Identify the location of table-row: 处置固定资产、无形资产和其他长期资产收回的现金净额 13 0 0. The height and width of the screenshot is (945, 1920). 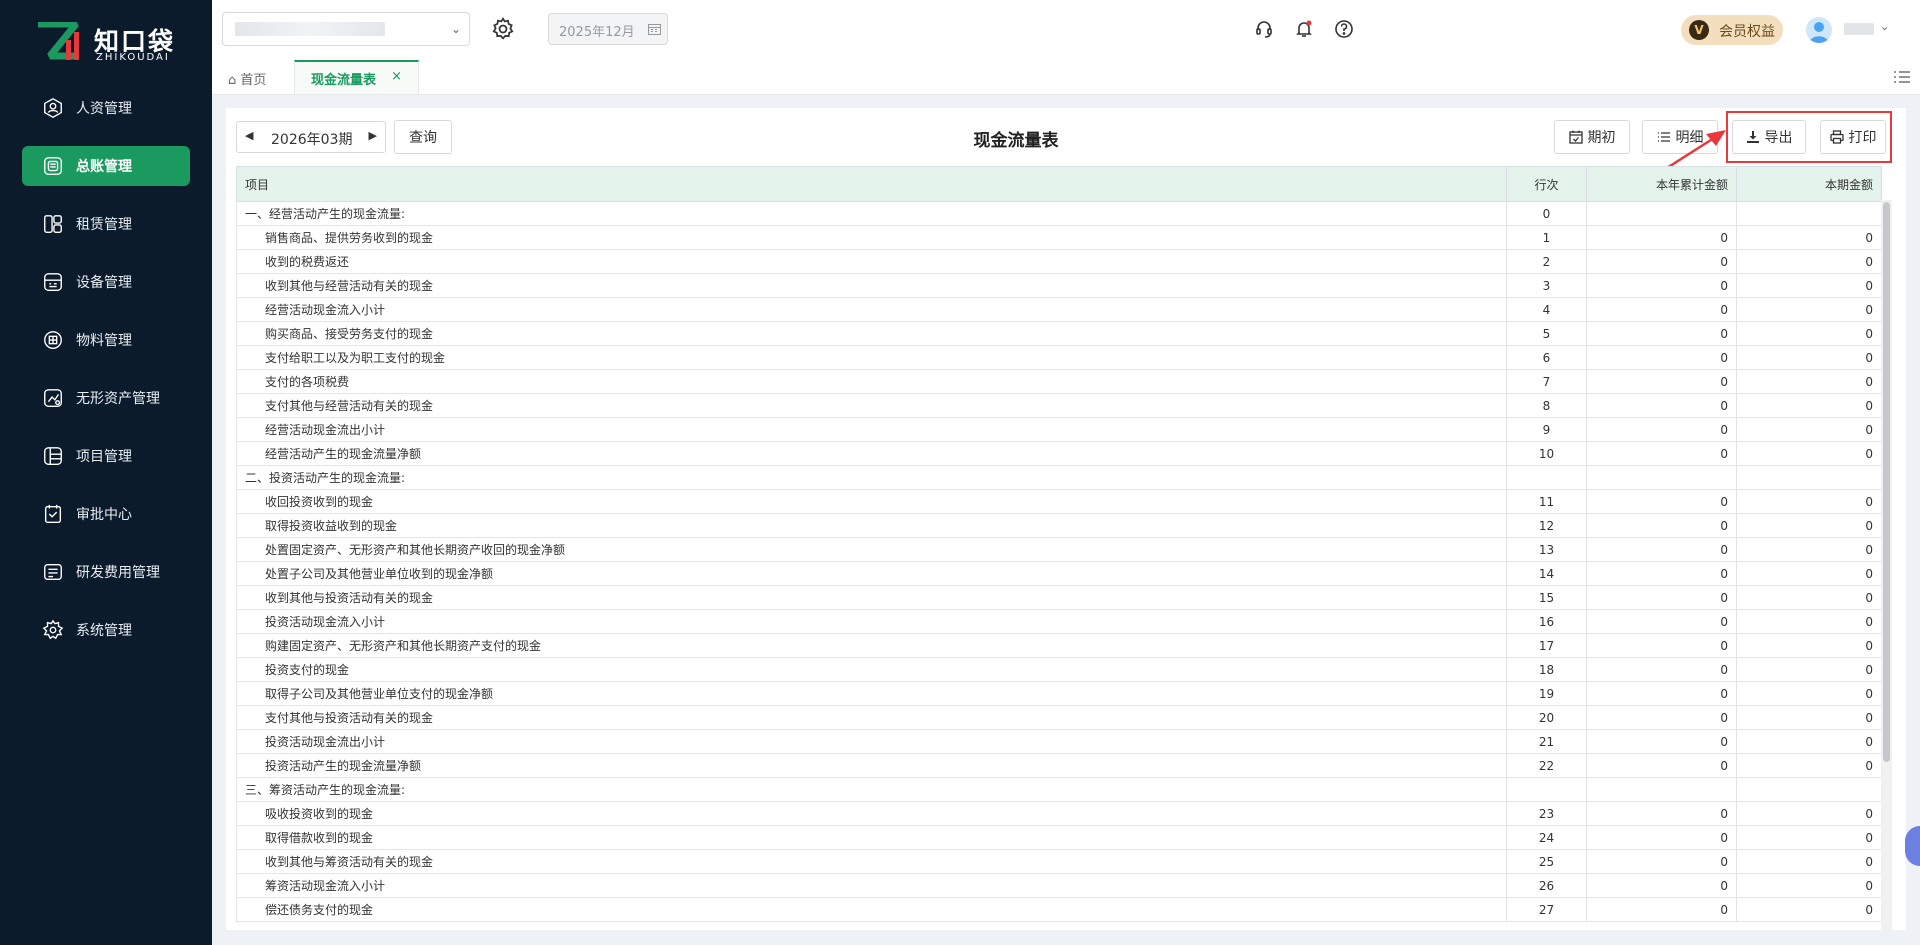
(1059, 549).